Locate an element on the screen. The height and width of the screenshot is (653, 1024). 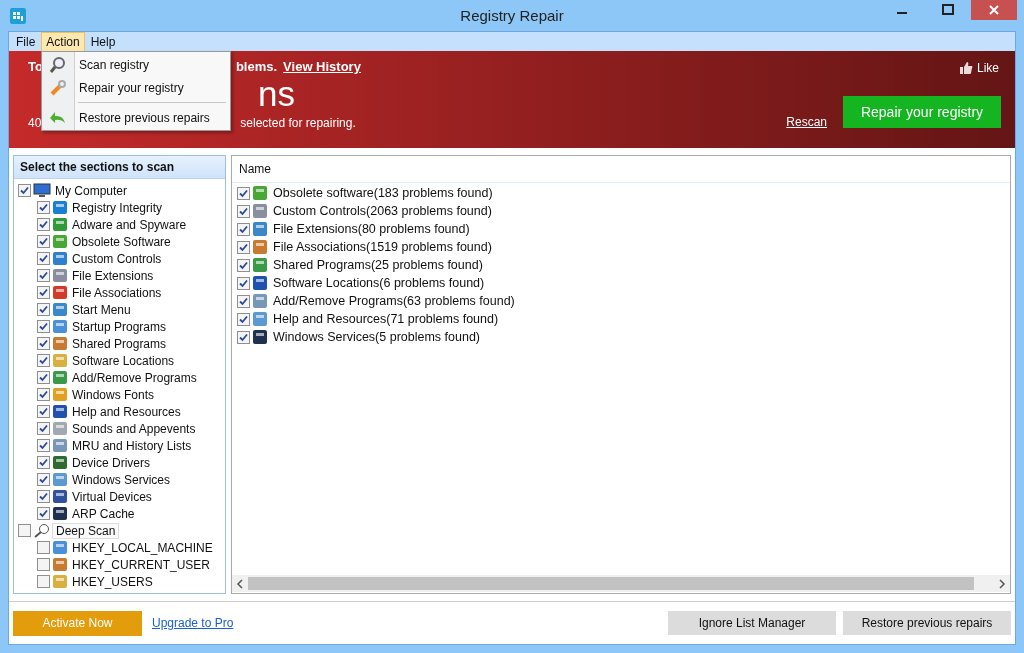
magnifier-icon is located at coordinates (58, 64).